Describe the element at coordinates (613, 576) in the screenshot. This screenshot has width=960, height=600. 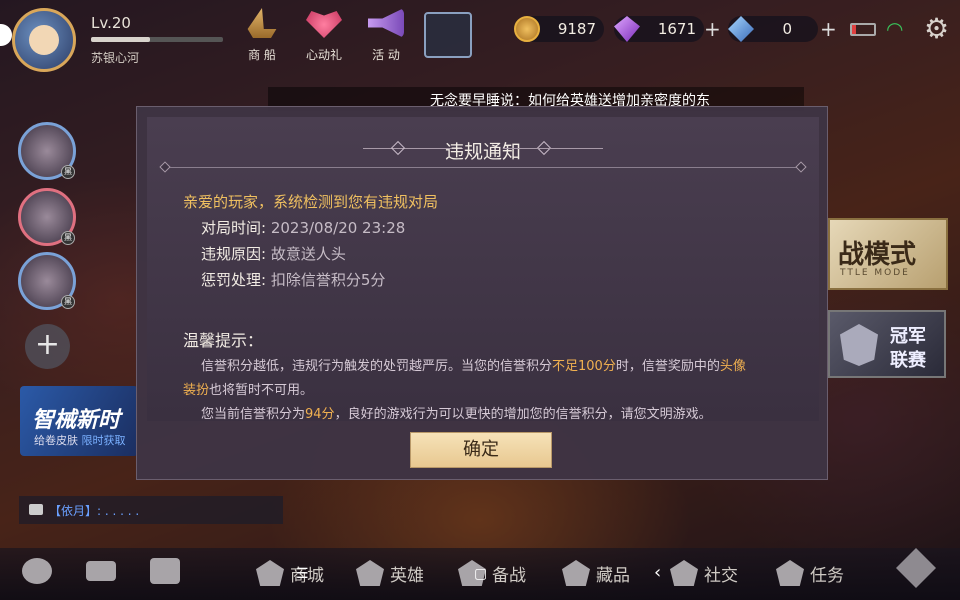
I see `nav-label: 藏品` at that location.